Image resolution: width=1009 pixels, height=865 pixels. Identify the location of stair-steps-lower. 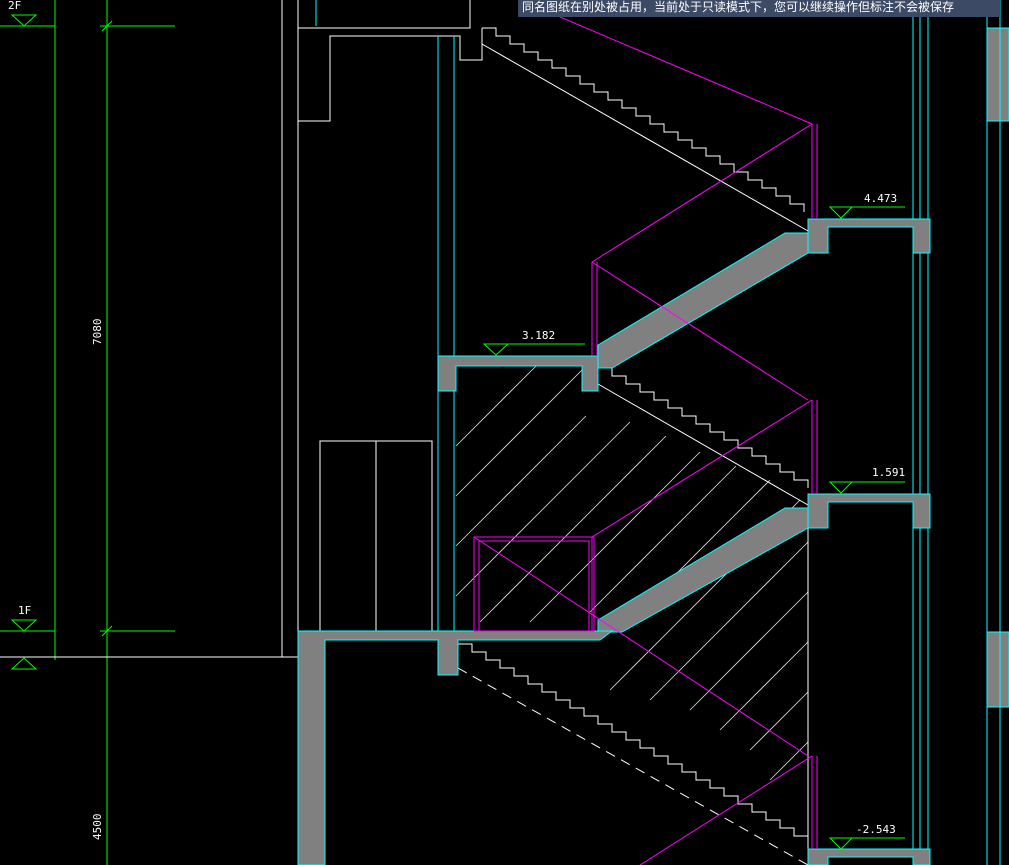
(633, 740).